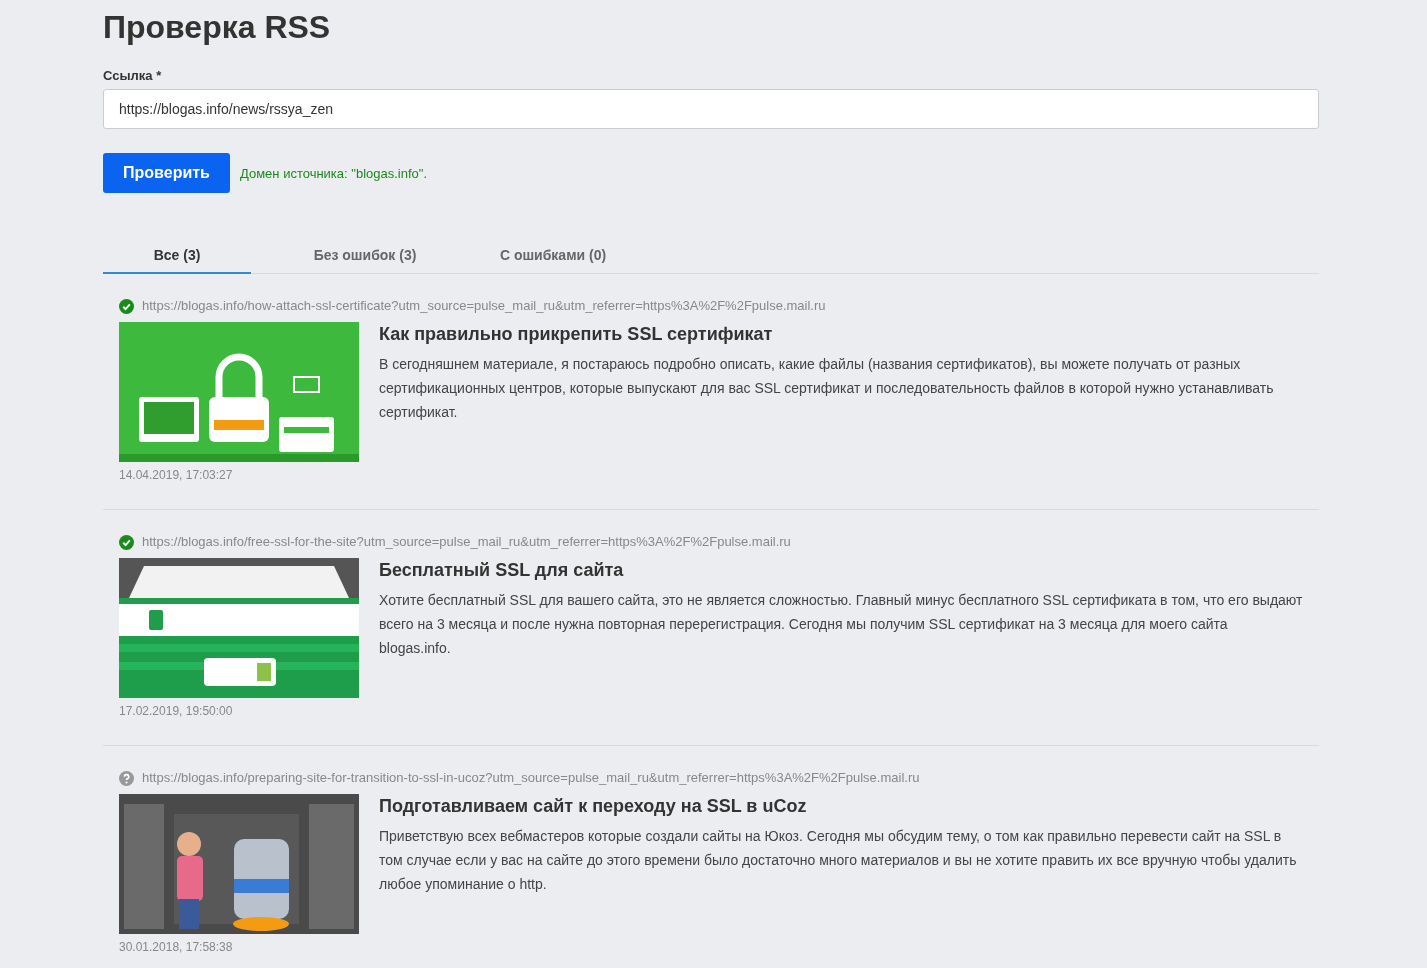 The width and height of the screenshot is (1427, 968). I want to click on article-date: 17.02.2019, 19:50:00, so click(176, 711).